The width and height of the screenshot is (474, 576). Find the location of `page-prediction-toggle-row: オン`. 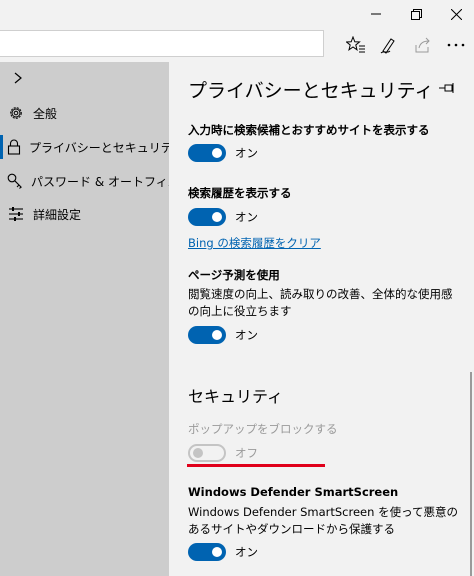

page-prediction-toggle-row: オン is located at coordinates (223, 335).